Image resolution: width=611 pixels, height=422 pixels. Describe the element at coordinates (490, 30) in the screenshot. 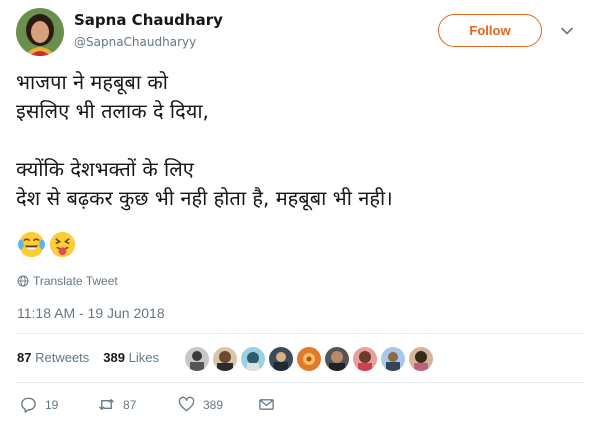

I see `follow-button: Follow` at that location.